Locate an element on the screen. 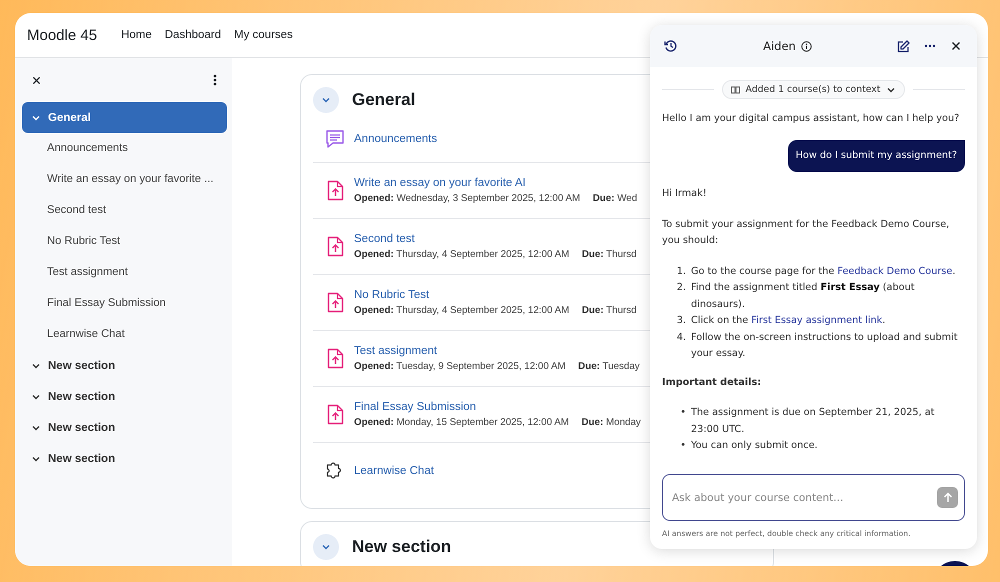  activity-dates: Opened: Tuesday, 9 September 2025, 12:00 AM Due: Tuesday is located at coordinates (497, 366).